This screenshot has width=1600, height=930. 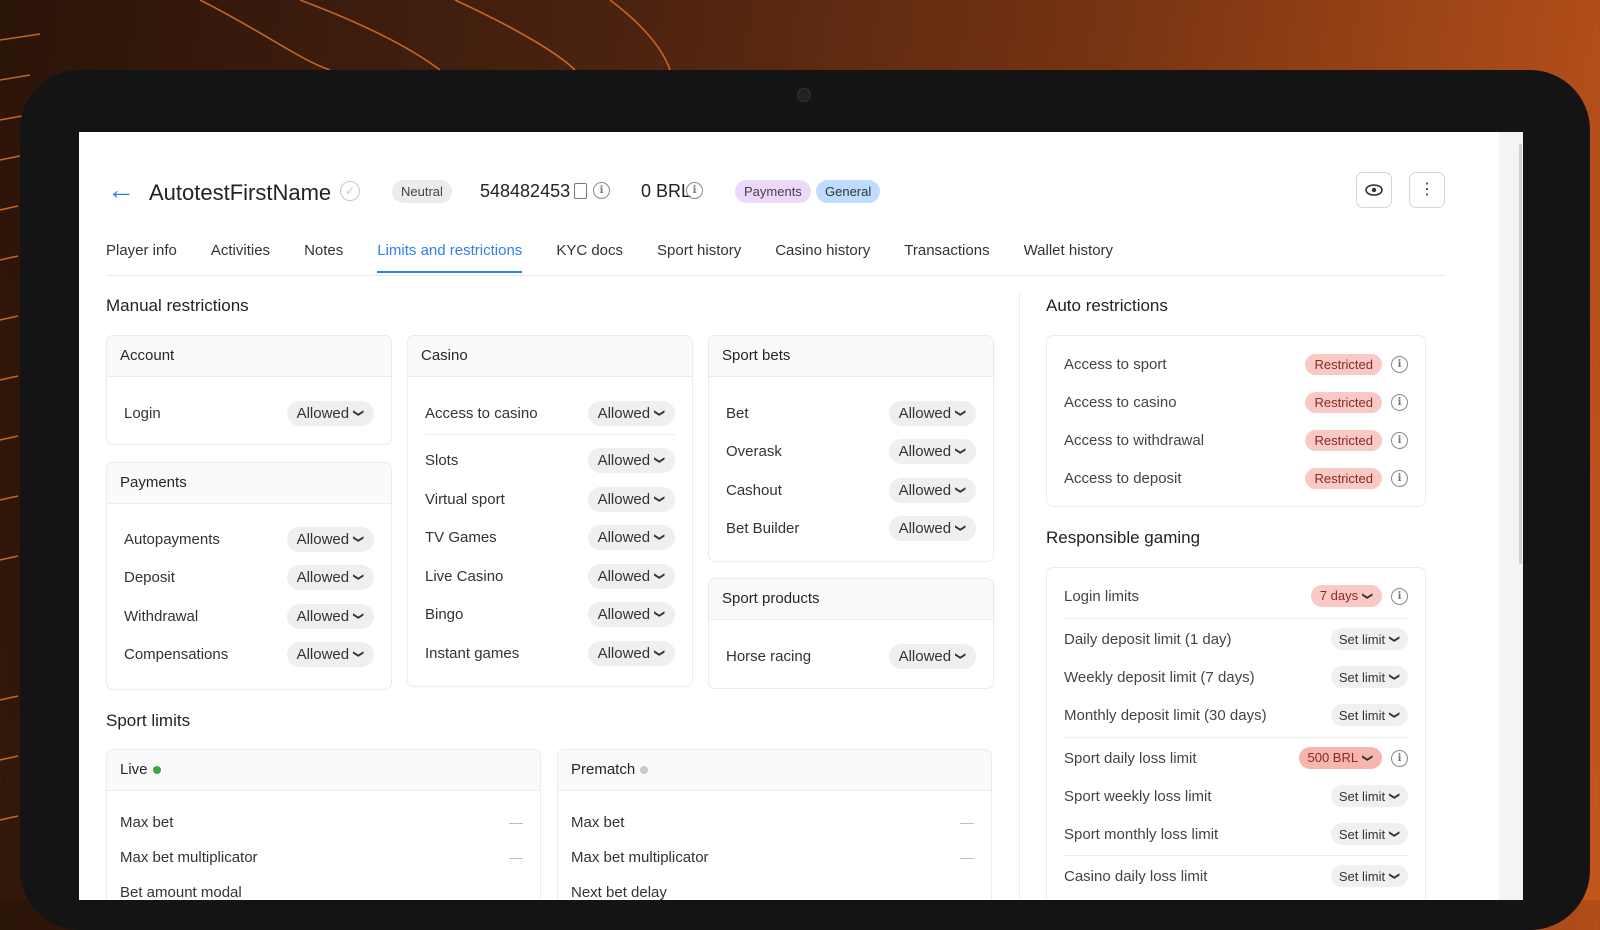 What do you see at coordinates (754, 451) in the screenshot?
I see `restriction-label: Overask` at bounding box center [754, 451].